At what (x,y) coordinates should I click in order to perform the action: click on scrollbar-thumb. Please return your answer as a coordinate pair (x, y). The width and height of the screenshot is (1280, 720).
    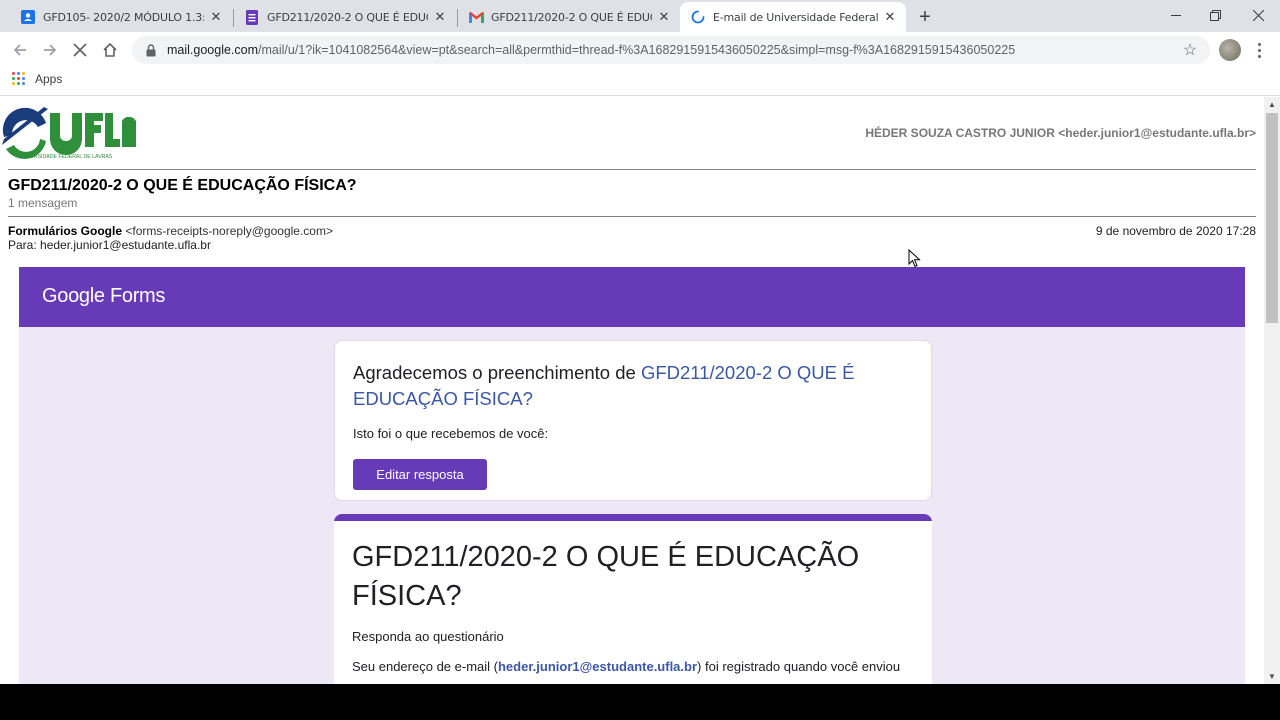
    Looking at the image, I should click on (1272, 218).